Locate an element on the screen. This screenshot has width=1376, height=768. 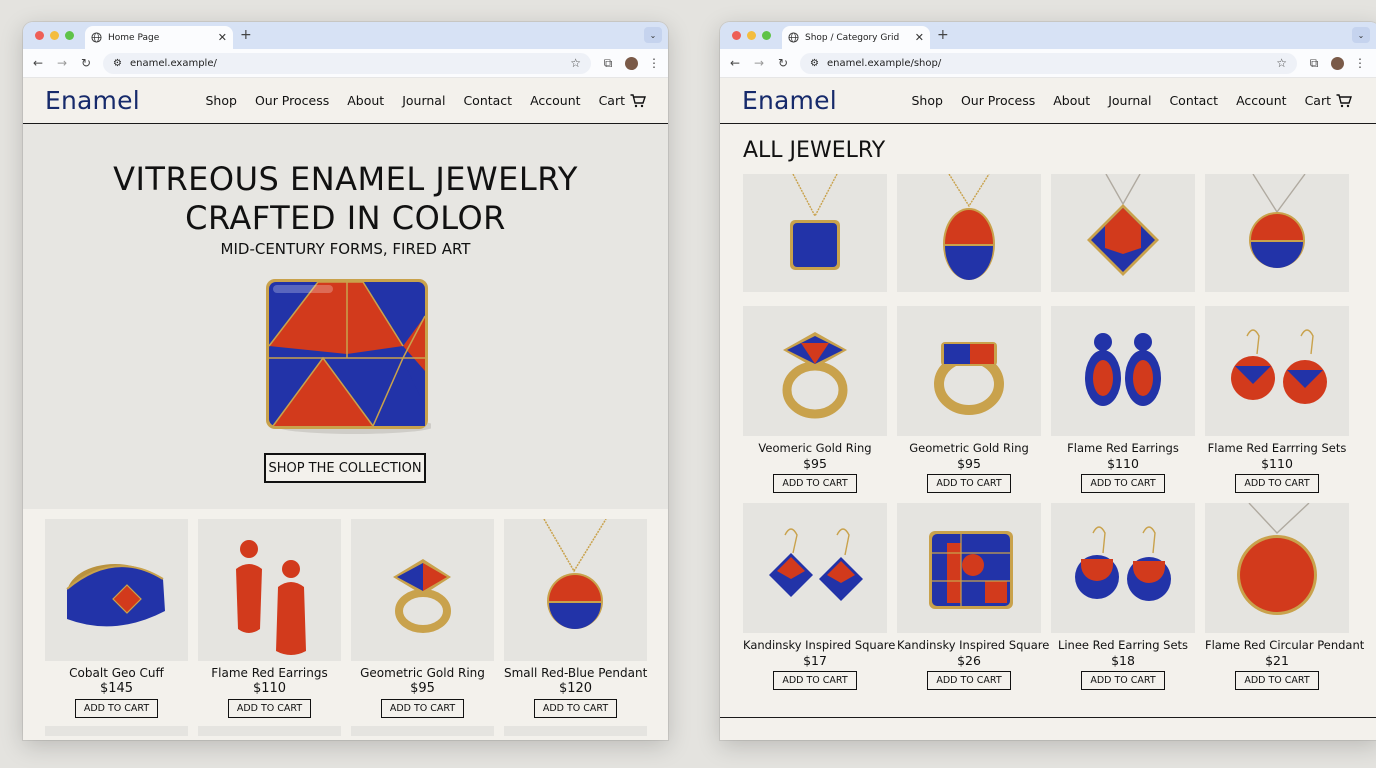
product-image-cuff is located at coordinates (116, 590).